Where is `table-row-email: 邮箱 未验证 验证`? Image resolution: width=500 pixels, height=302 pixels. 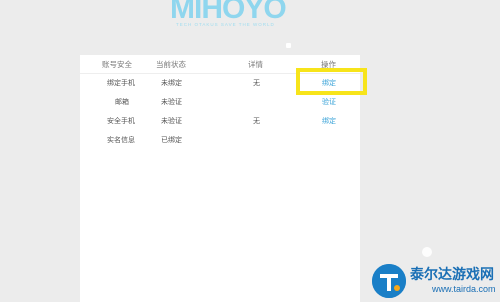 table-row-email: 邮箱 未验证 验证 is located at coordinates (220, 102).